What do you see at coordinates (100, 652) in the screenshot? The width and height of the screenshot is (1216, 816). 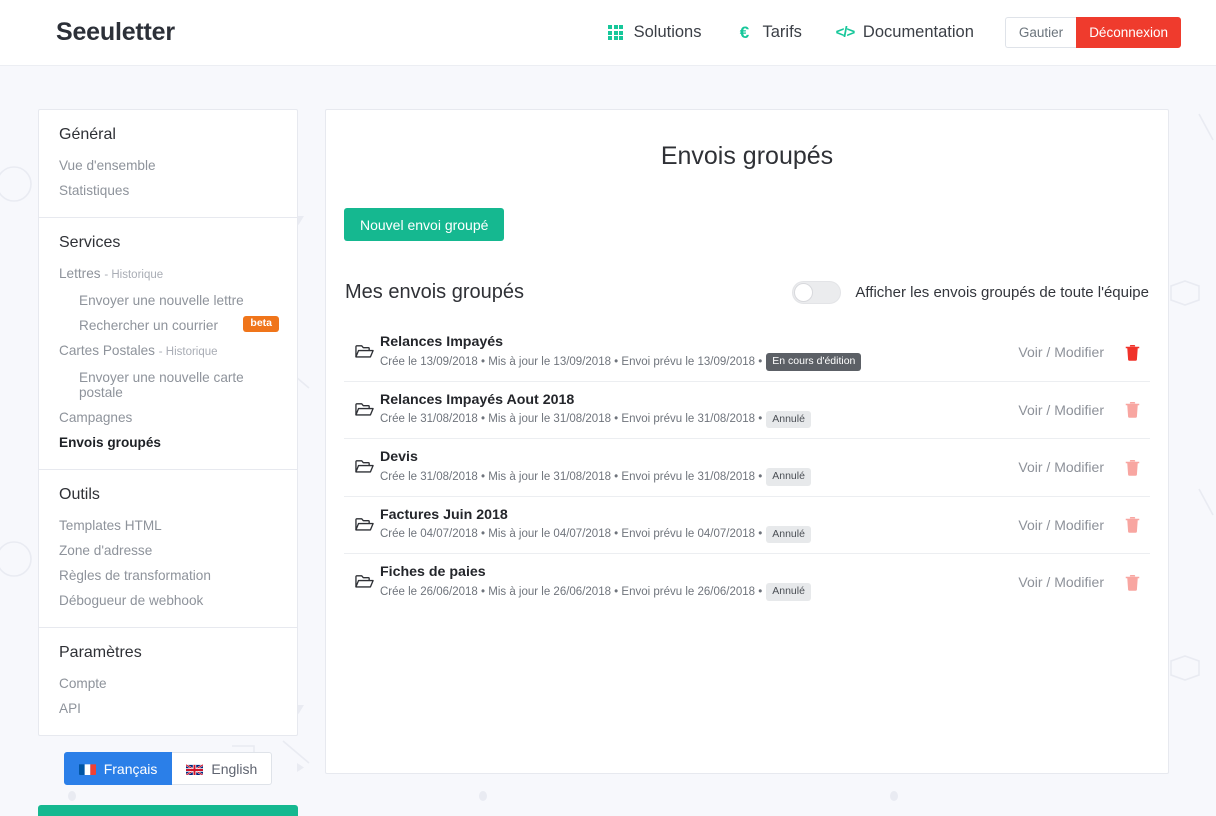 I see `sidebar-group-title: Paramètres` at bounding box center [100, 652].